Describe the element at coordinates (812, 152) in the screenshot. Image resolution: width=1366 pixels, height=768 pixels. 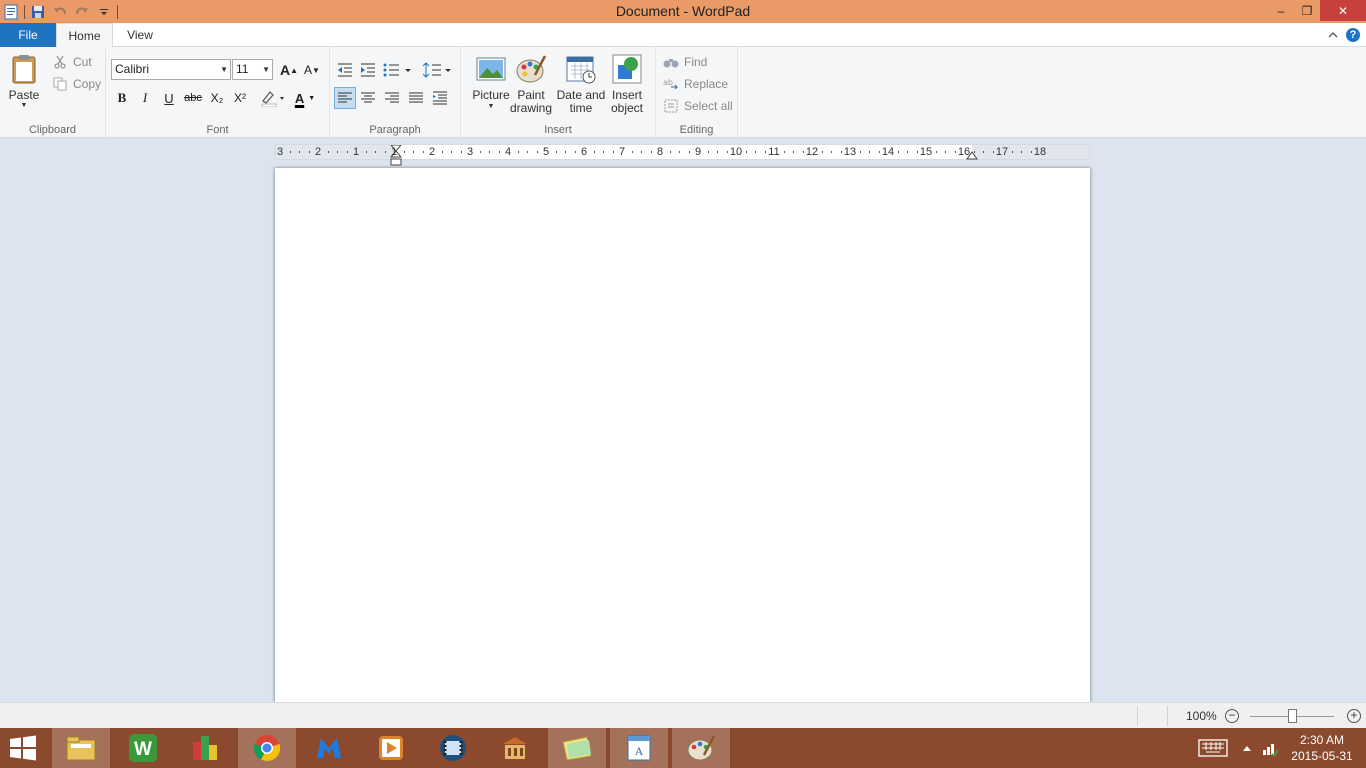
I see `ruler-tick-label: 12` at that location.